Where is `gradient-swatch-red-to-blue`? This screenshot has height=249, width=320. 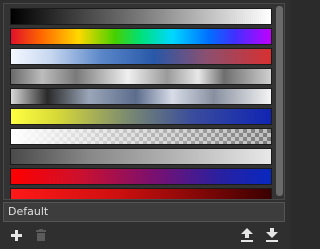
gradient-swatch-red-to-blue is located at coordinates (141, 176).